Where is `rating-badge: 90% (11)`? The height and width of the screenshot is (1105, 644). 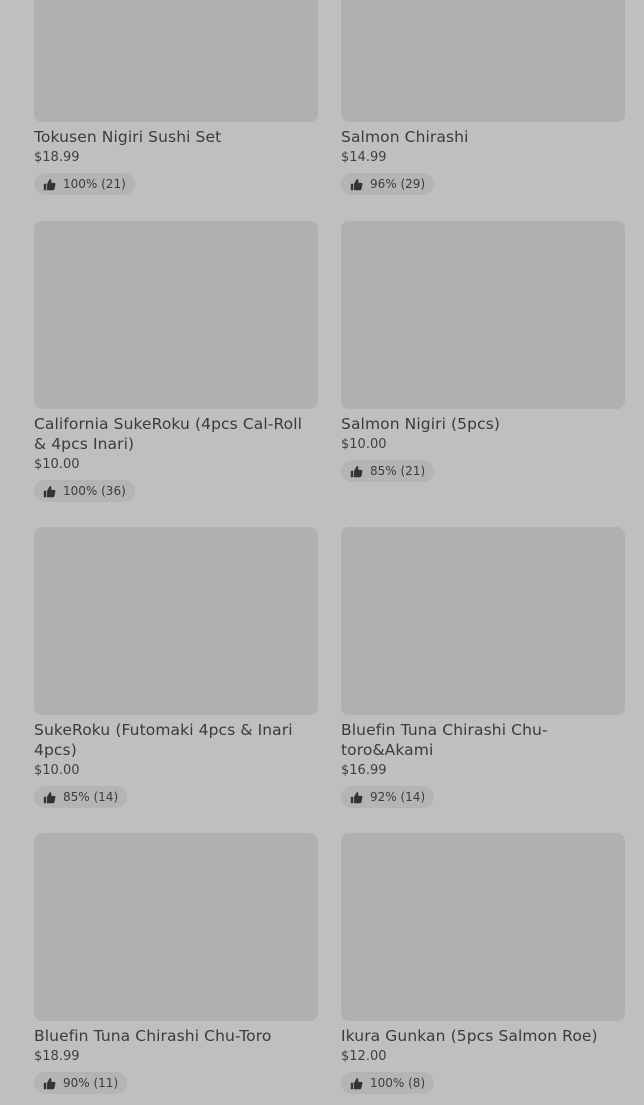 rating-badge: 90% (11) is located at coordinates (81, 1083).